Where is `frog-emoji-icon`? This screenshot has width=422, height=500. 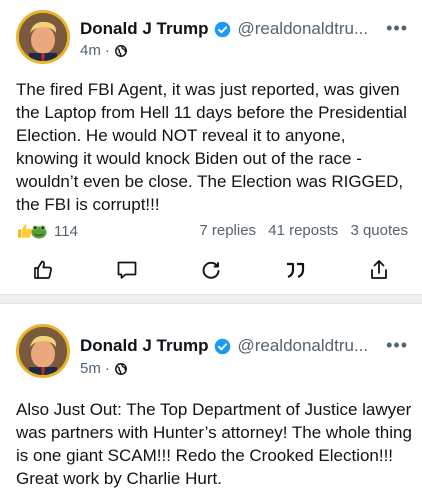
frog-emoji-icon is located at coordinates (39, 232).